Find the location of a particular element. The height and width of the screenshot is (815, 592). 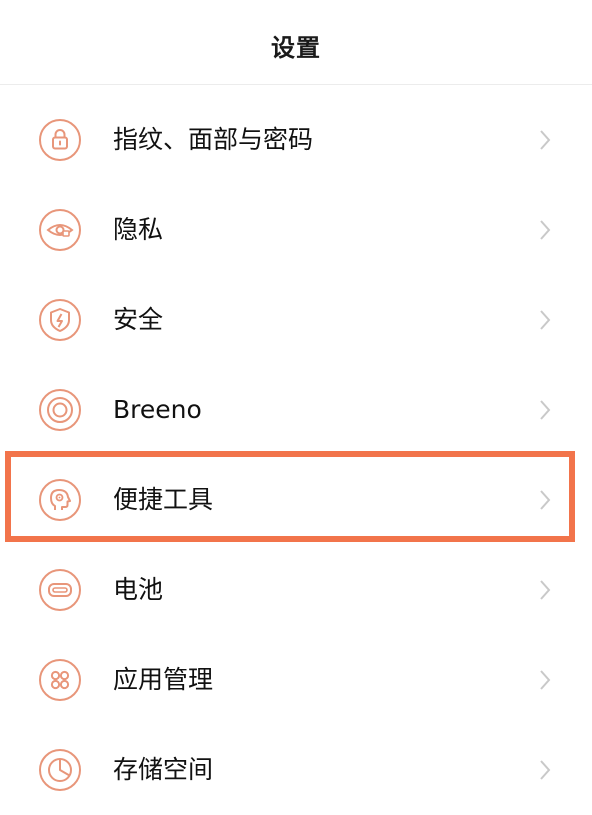

settings-item-label: 存储空间 is located at coordinates (163, 769).